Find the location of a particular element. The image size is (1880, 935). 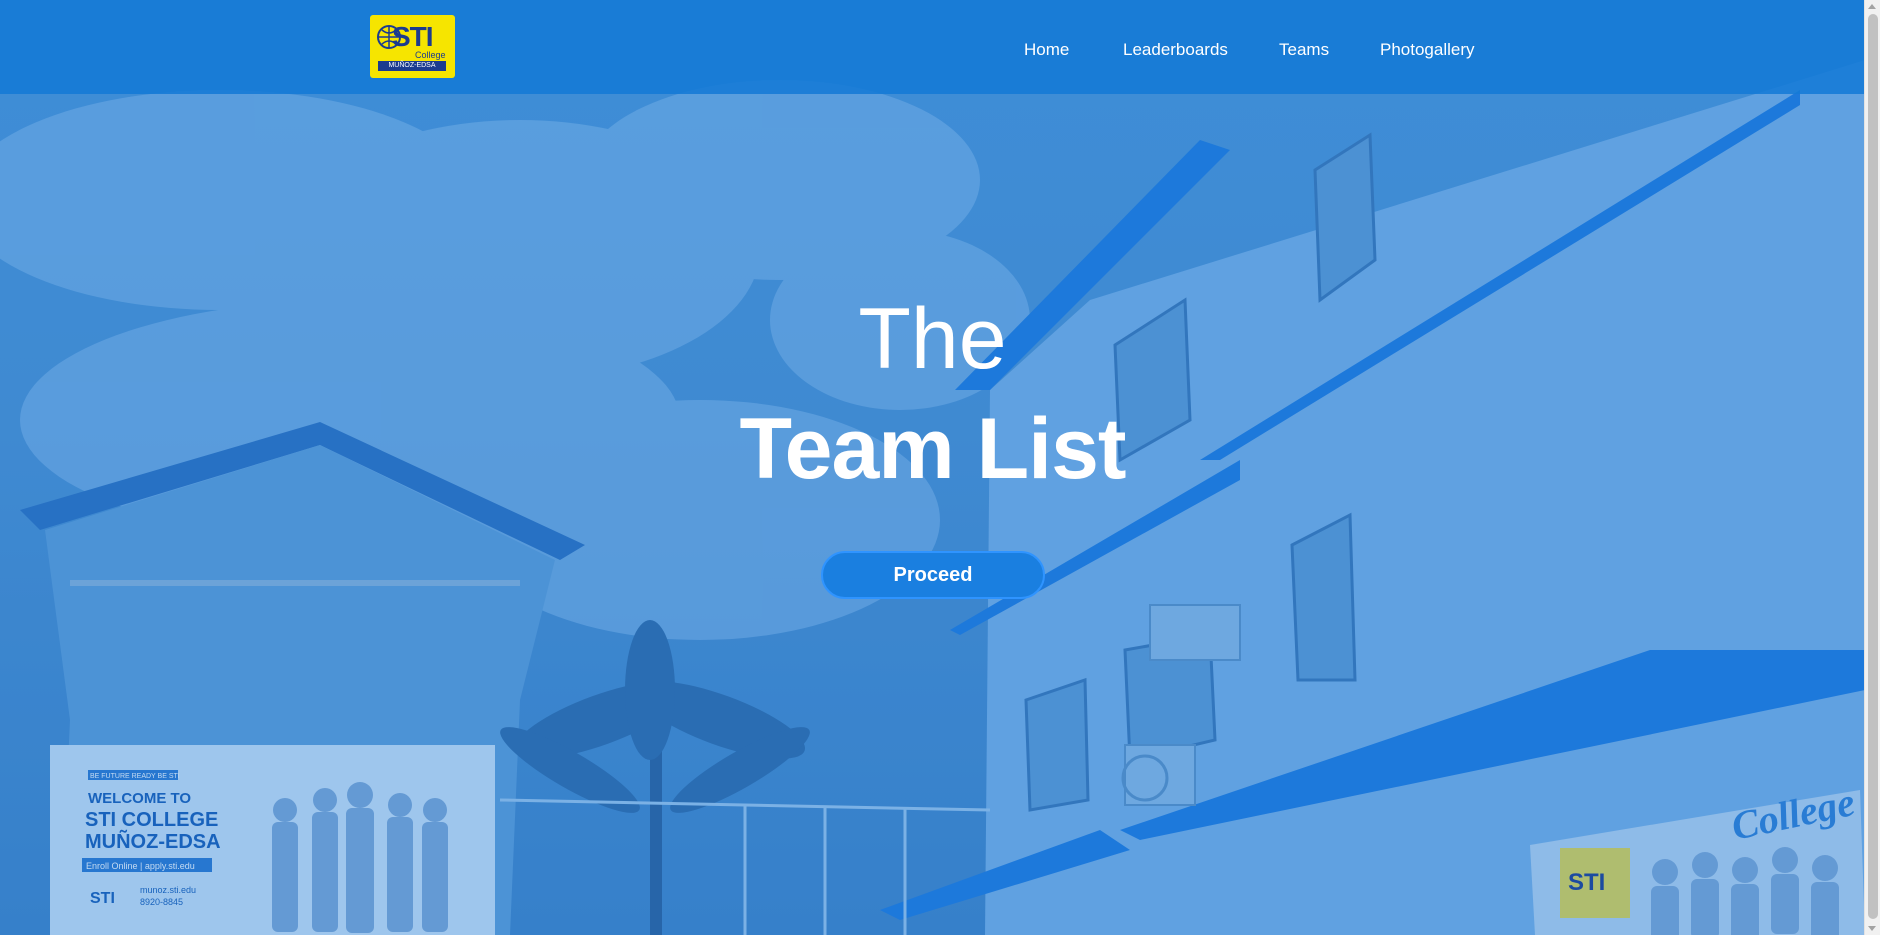

scroll-down-arrow-icon is located at coordinates (1872, 928).